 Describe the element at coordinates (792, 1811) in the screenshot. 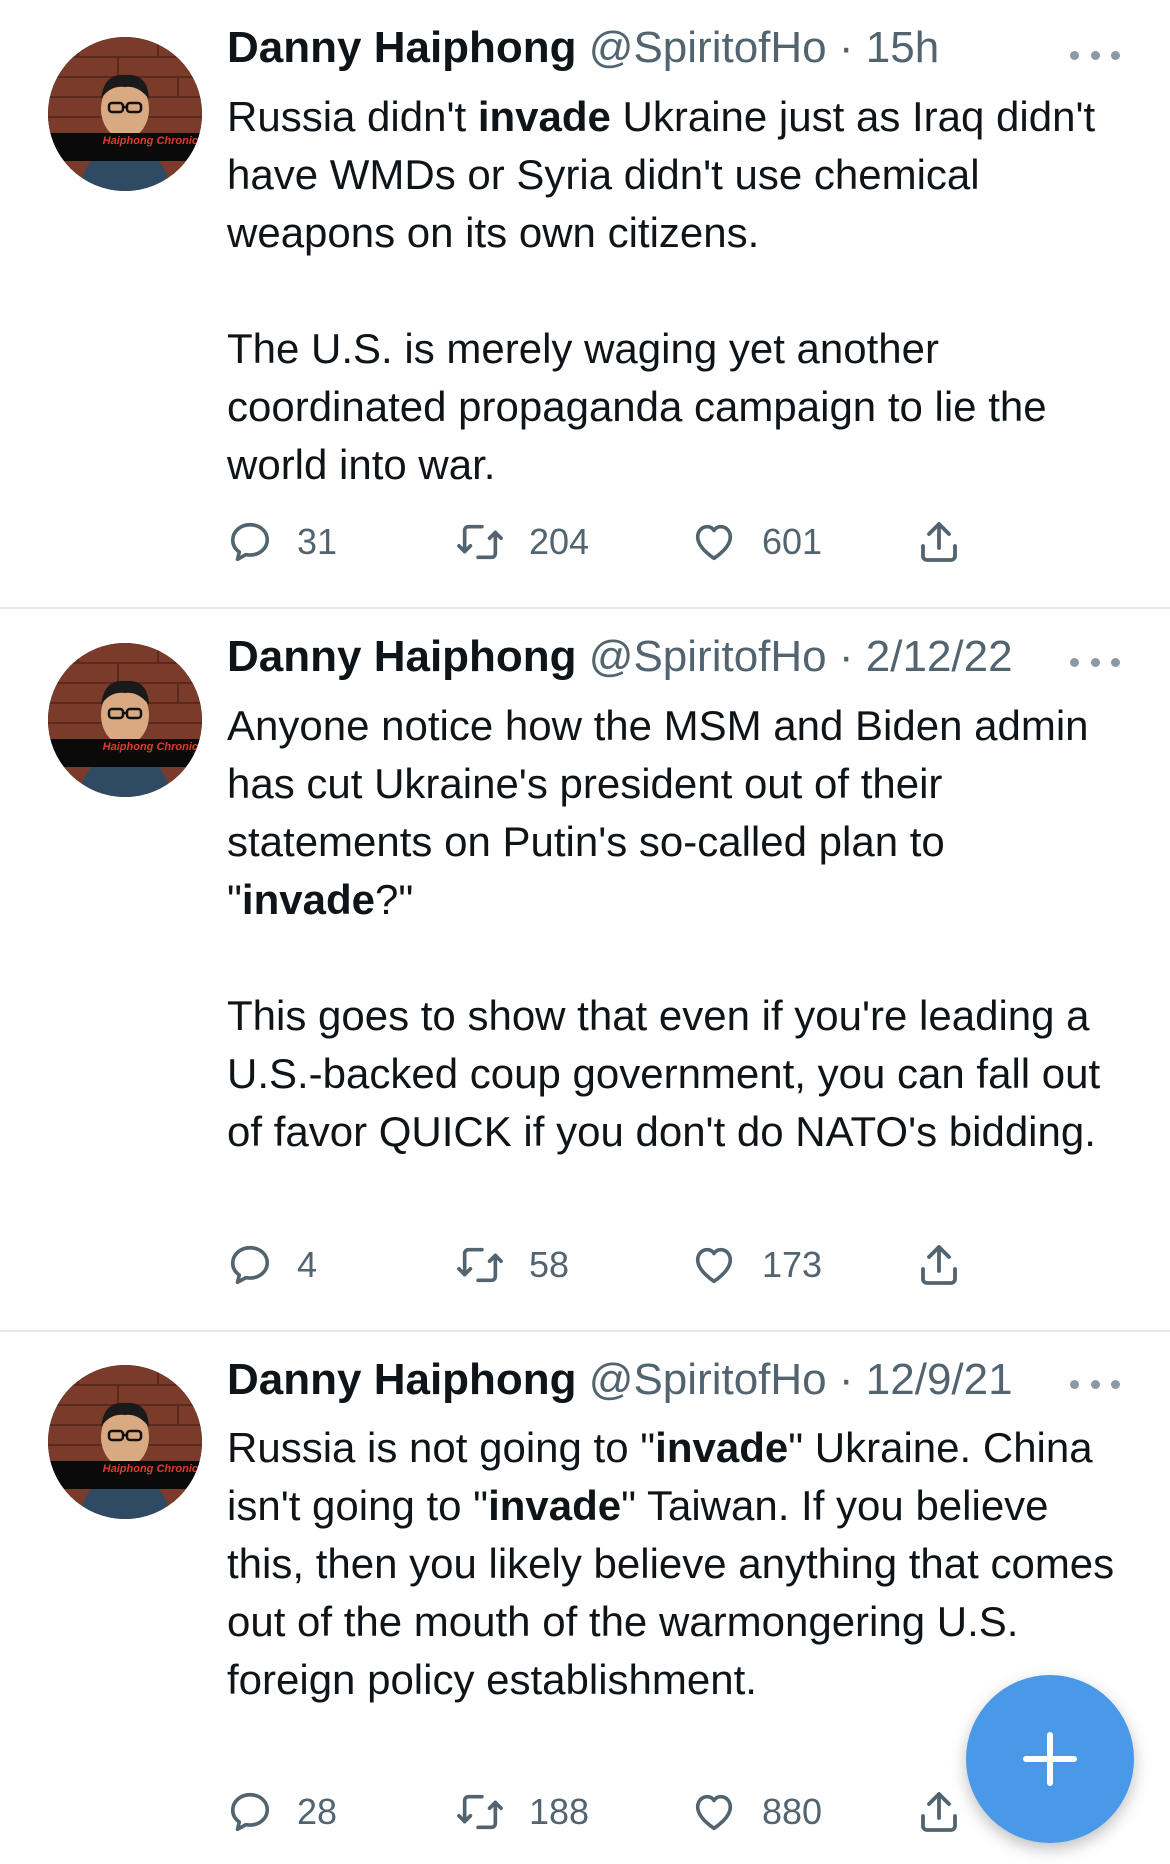

I see `like-count: 880` at that location.